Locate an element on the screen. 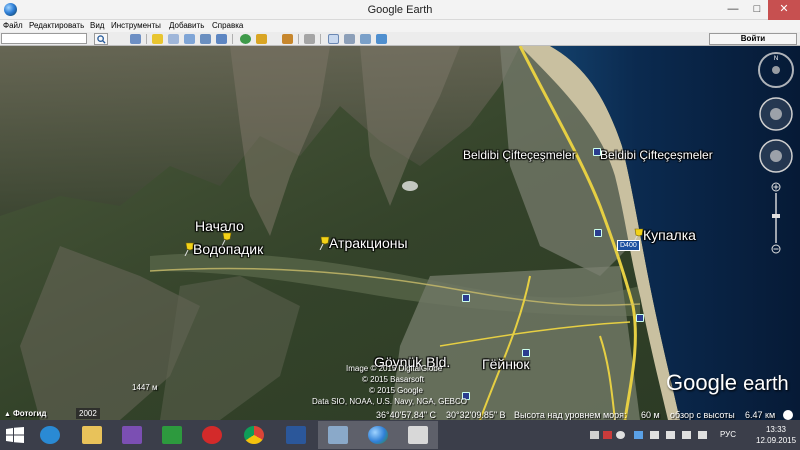 The height and width of the screenshot is (450, 800). input-language: РУС is located at coordinates (728, 434).